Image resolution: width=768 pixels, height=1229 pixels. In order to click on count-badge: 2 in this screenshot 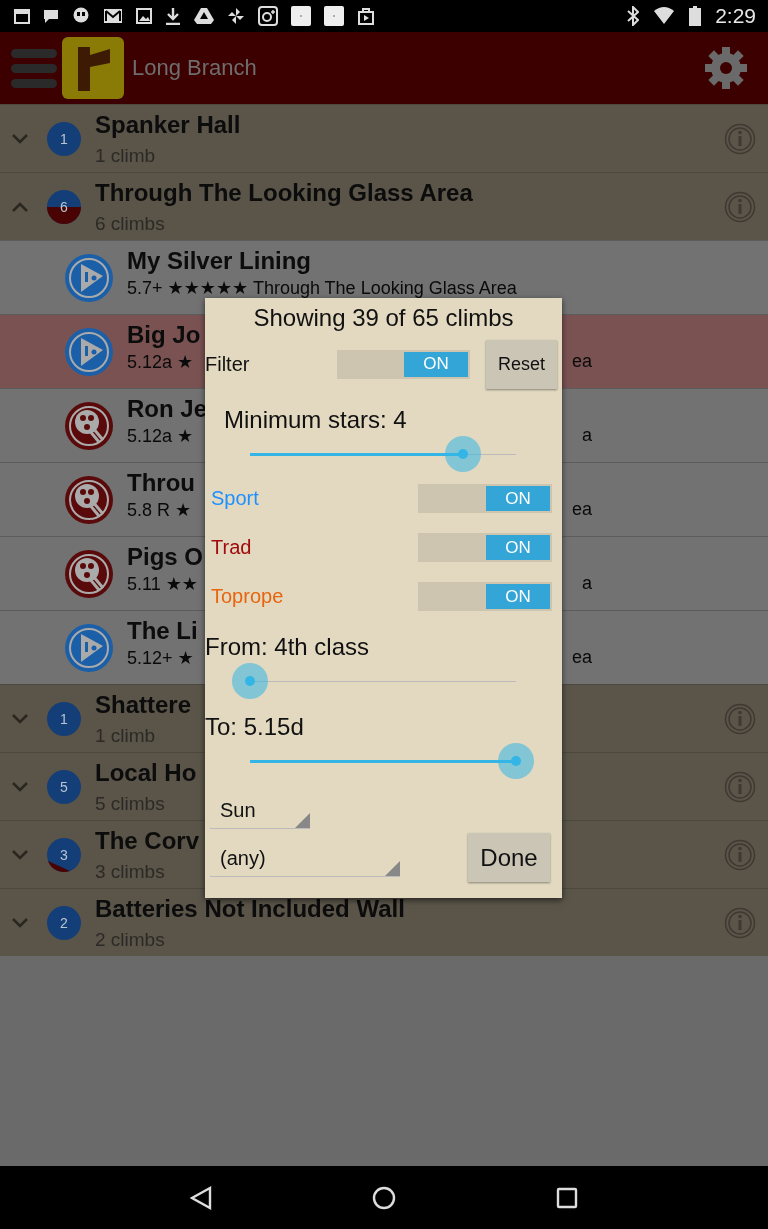, I will do `click(64, 922)`.